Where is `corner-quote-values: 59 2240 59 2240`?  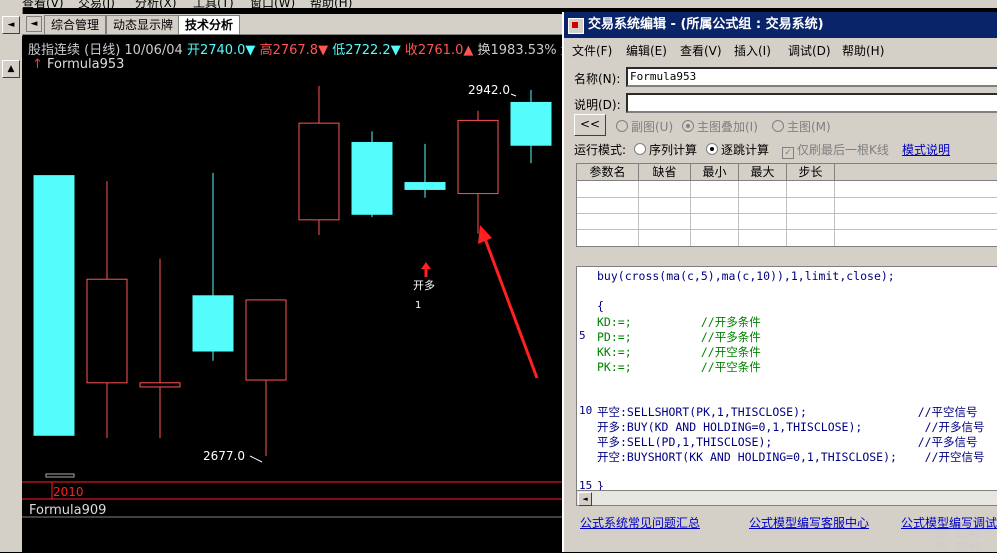 corner-quote-values: 59 2240 59 2240 is located at coordinates (958, 540).